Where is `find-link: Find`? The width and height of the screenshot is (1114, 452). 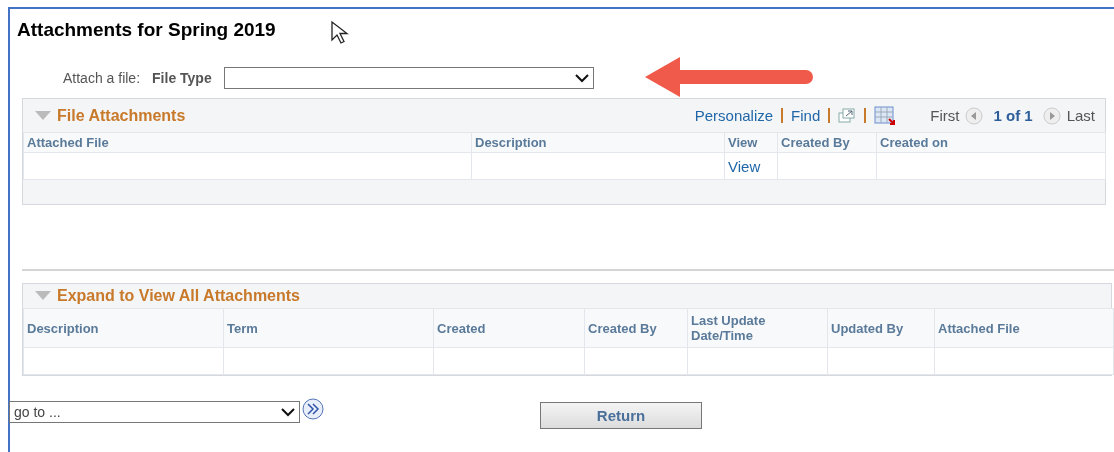 find-link: Find is located at coordinates (806, 115).